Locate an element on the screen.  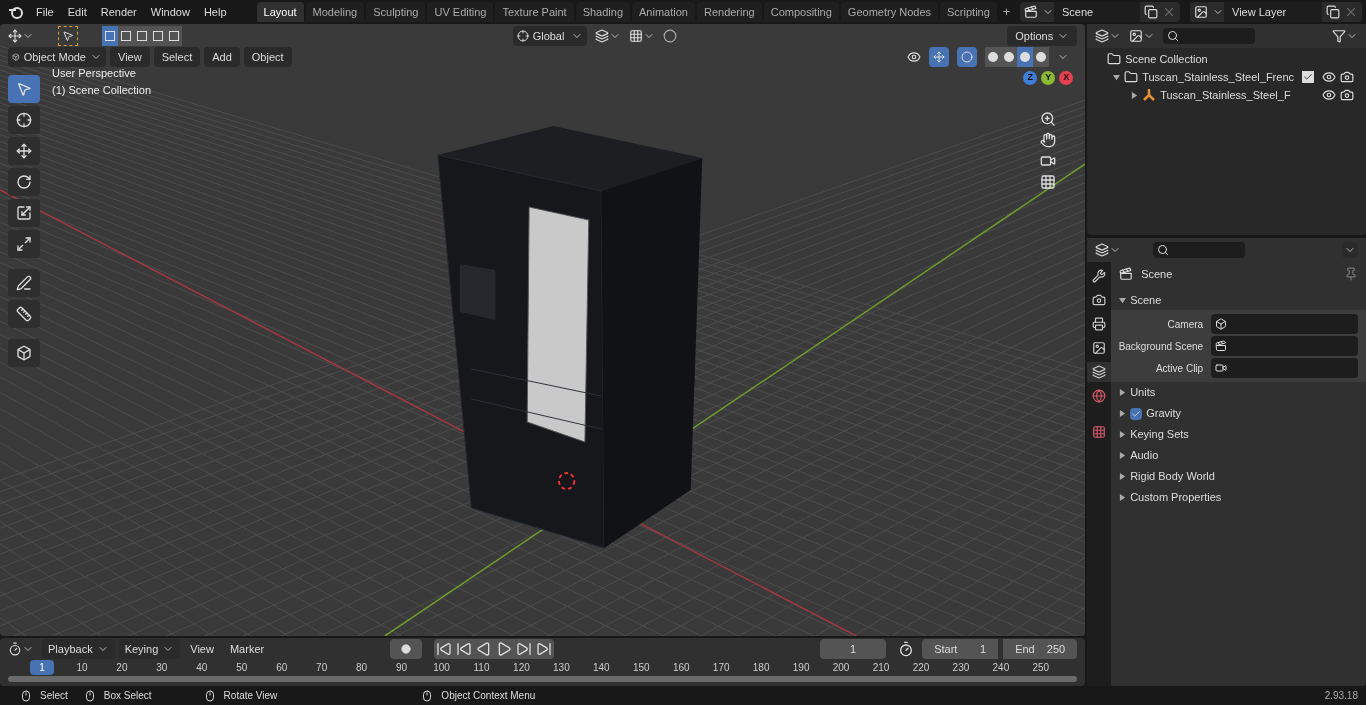
frame-number: 220 is located at coordinates (920, 667).